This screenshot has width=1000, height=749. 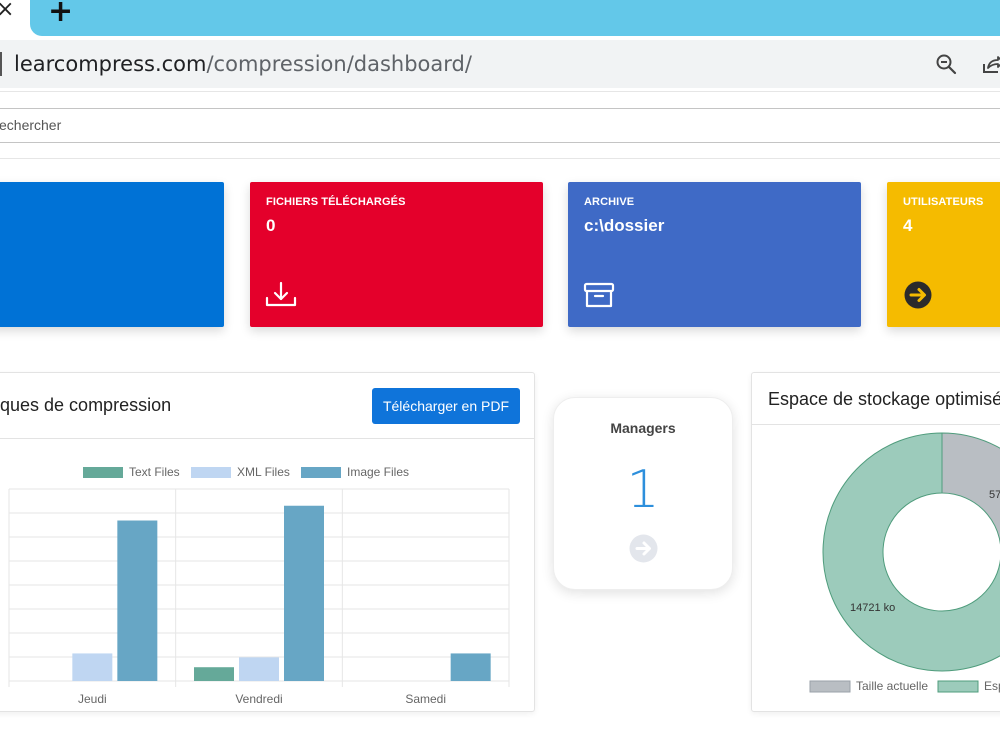 What do you see at coordinates (872, 608) in the screenshot?
I see `donut-data-label: 14721 ko` at bounding box center [872, 608].